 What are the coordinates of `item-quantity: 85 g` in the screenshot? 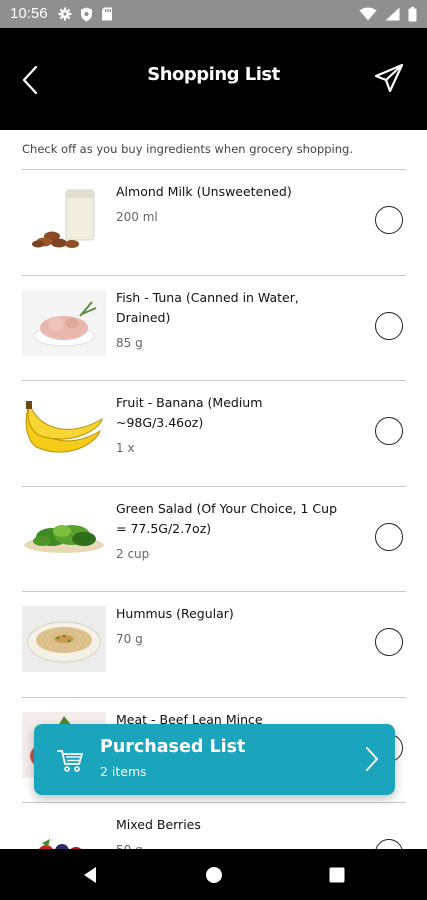 It's located at (129, 342).